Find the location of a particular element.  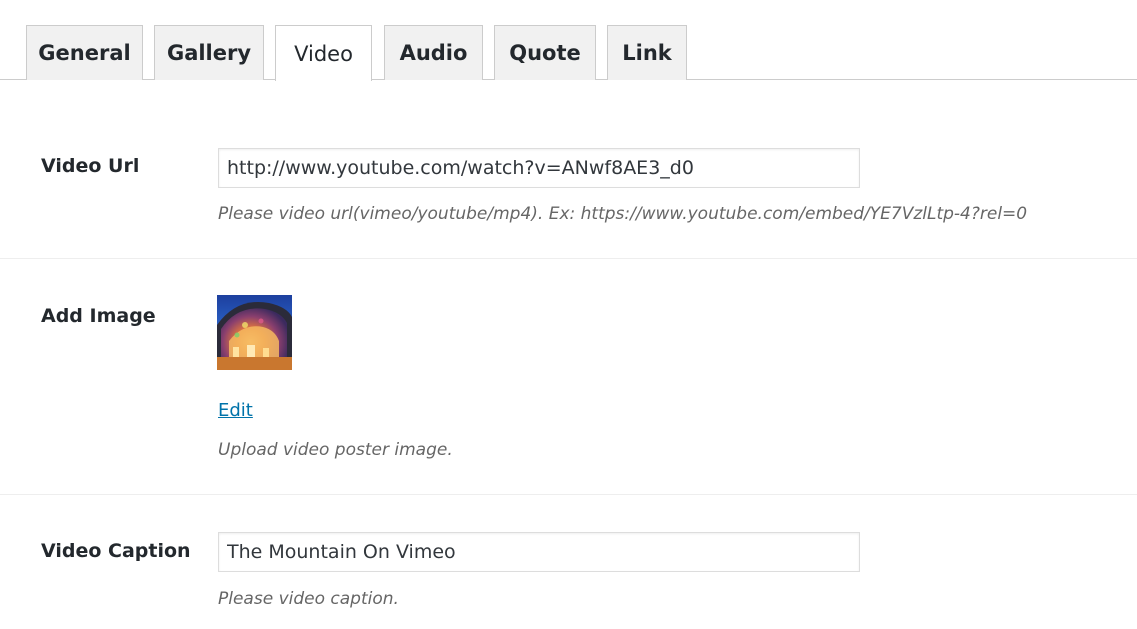

tab-gallery: Gallery is located at coordinates (209, 52).